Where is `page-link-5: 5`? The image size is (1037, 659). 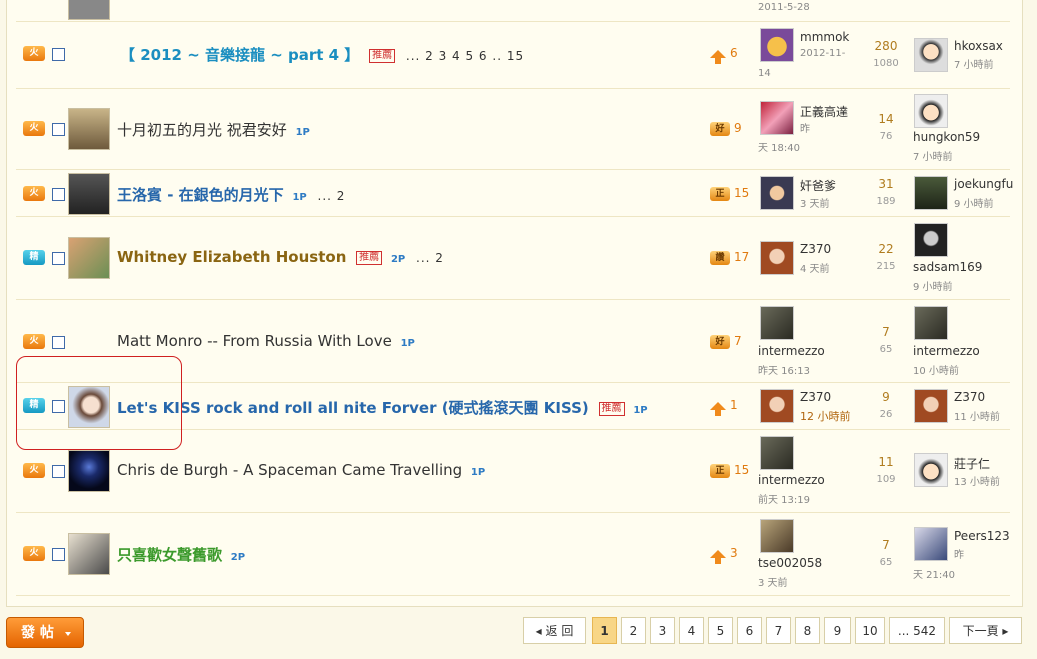
page-link-5: 5 is located at coordinates (720, 630).